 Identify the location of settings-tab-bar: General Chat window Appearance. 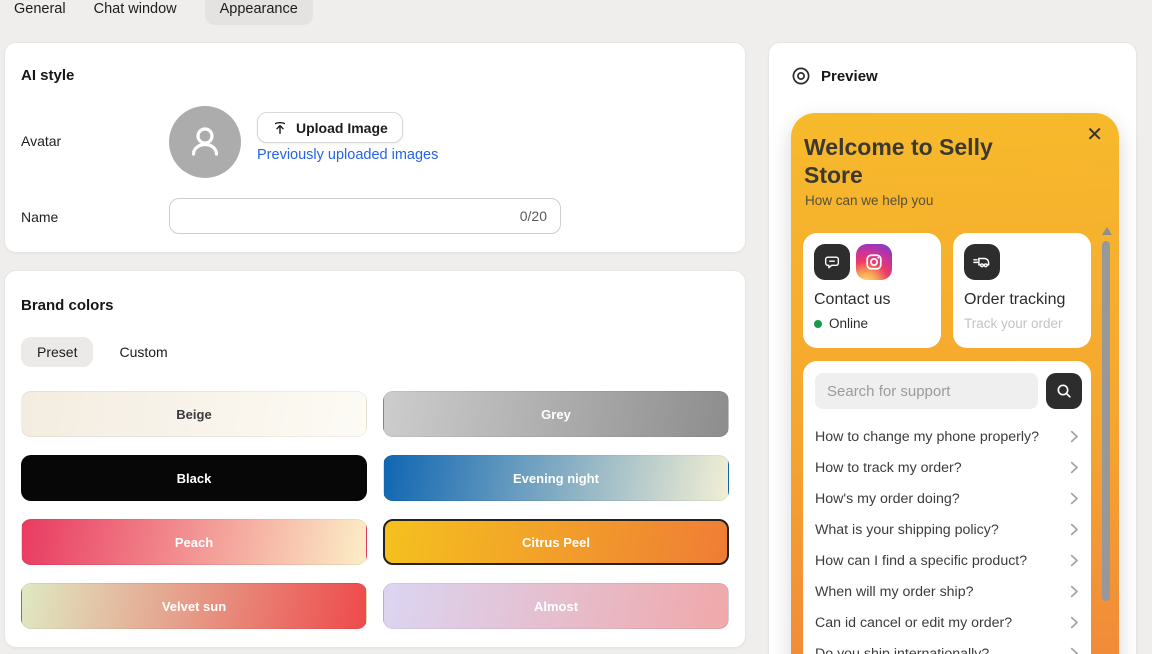
(163, 12).